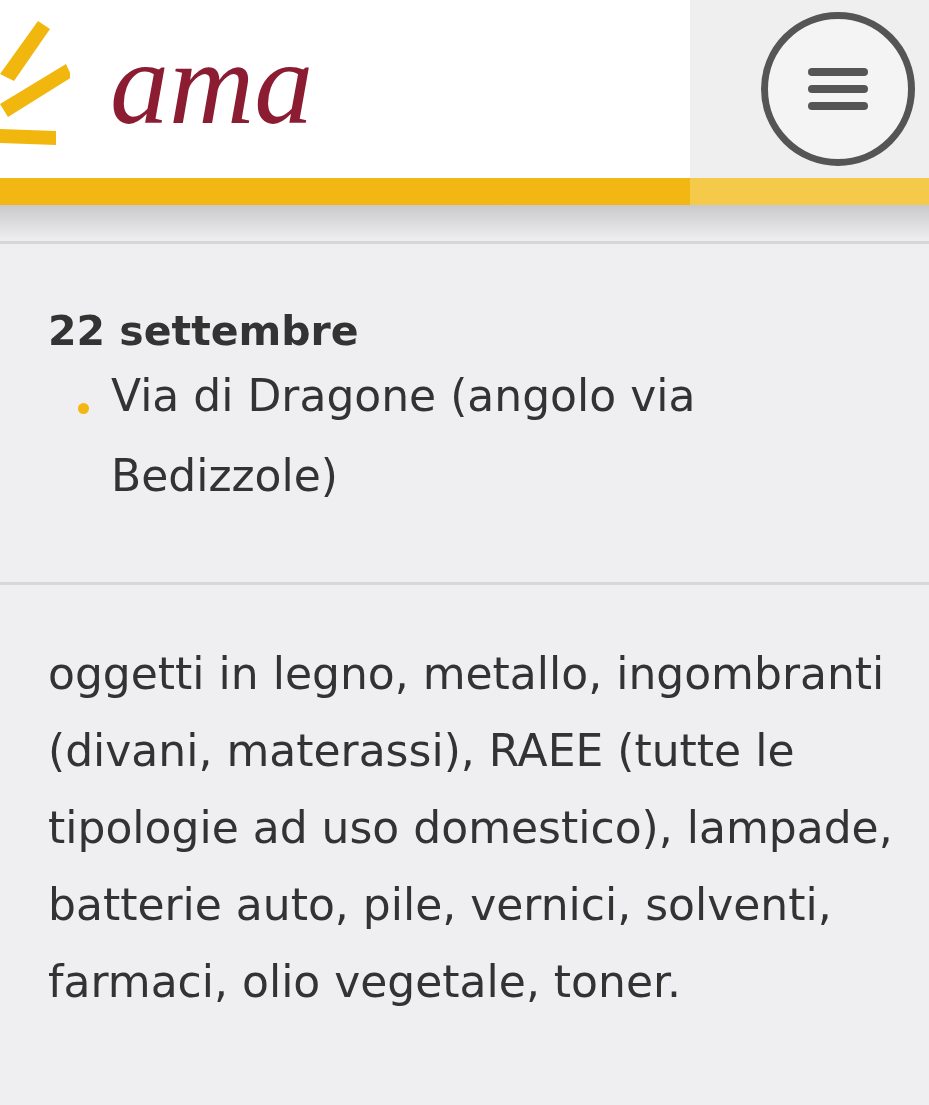 Image resolution: width=929 pixels, height=1105 pixels. Describe the element at coordinates (83, 408) in the screenshot. I see `bullet-icon` at that location.